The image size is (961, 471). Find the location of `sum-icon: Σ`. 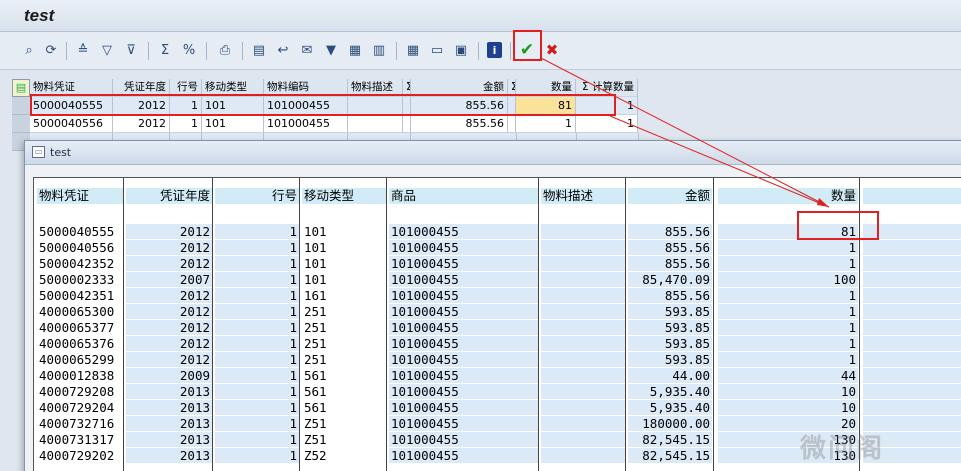

sum-icon: Σ is located at coordinates (165, 50).